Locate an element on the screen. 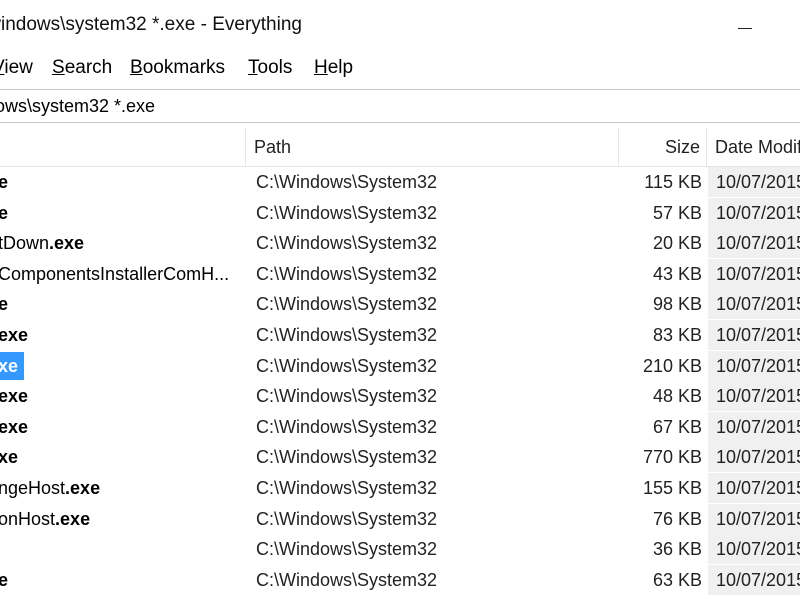 The height and width of the screenshot is (600, 800). table-row: exe C:\Windows\System32 83 KB 10/07/2015 is located at coordinates (400, 335).